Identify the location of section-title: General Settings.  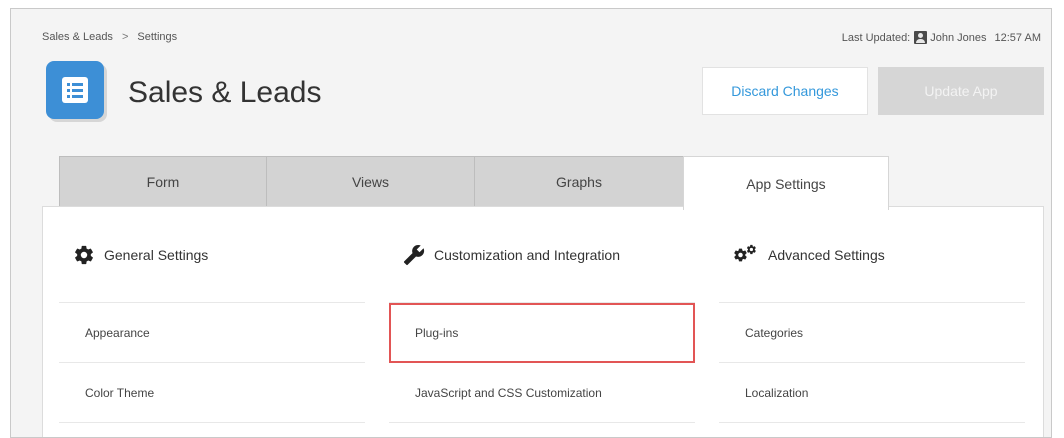
(156, 254).